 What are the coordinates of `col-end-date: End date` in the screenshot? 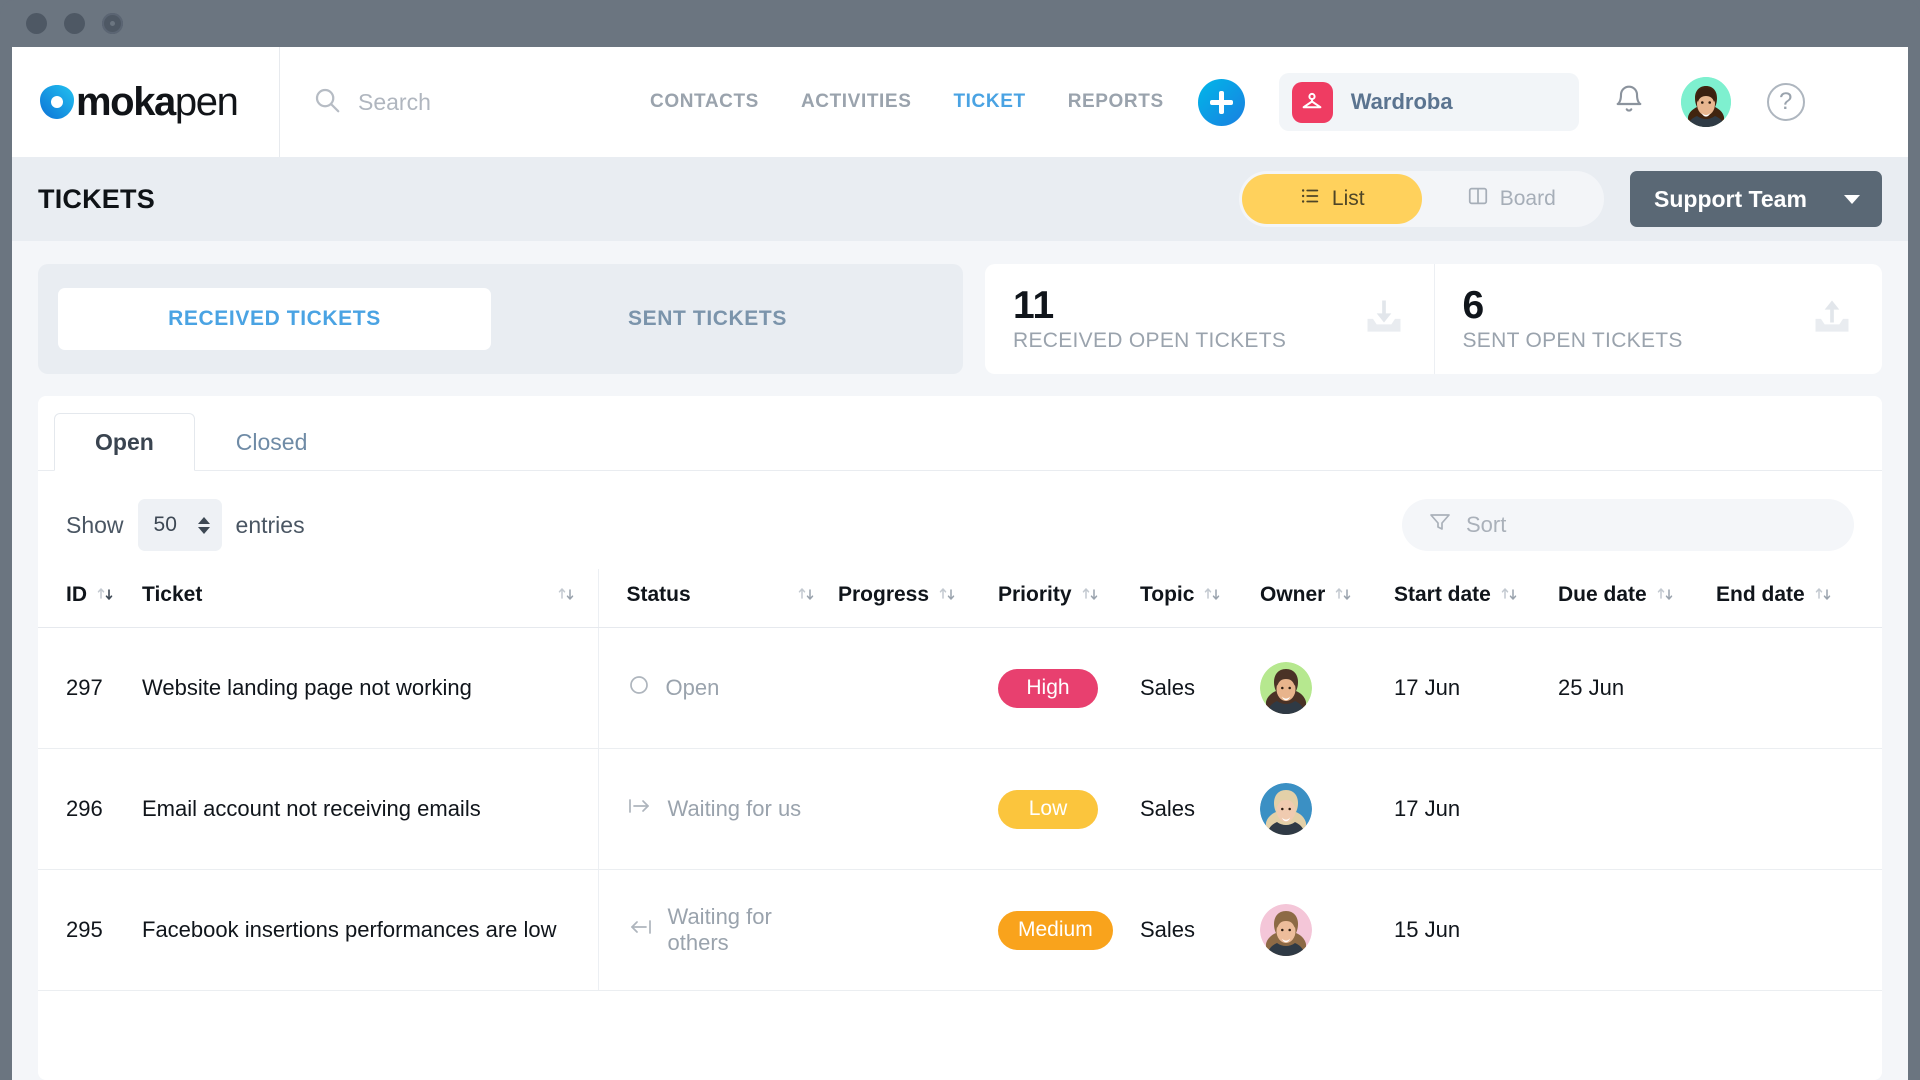 It's located at (1799, 598).